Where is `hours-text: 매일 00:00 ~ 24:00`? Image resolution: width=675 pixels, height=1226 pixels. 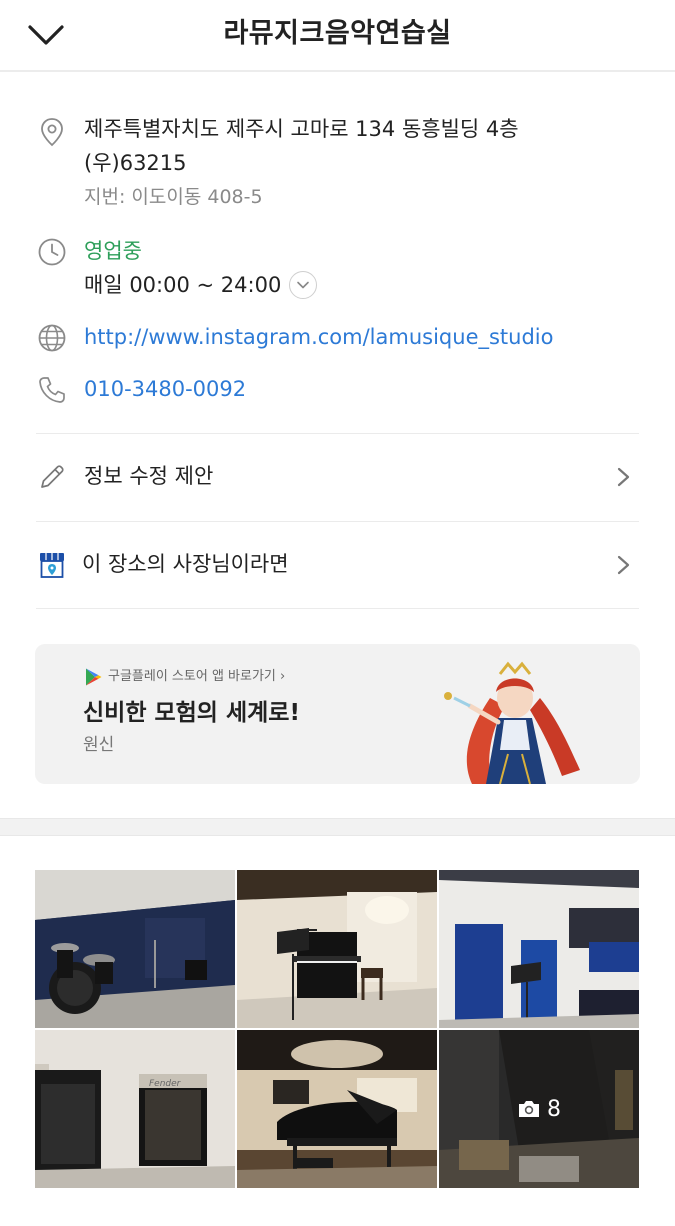
hours-text: 매일 00:00 ~ 24:00 is located at coordinates (183, 285).